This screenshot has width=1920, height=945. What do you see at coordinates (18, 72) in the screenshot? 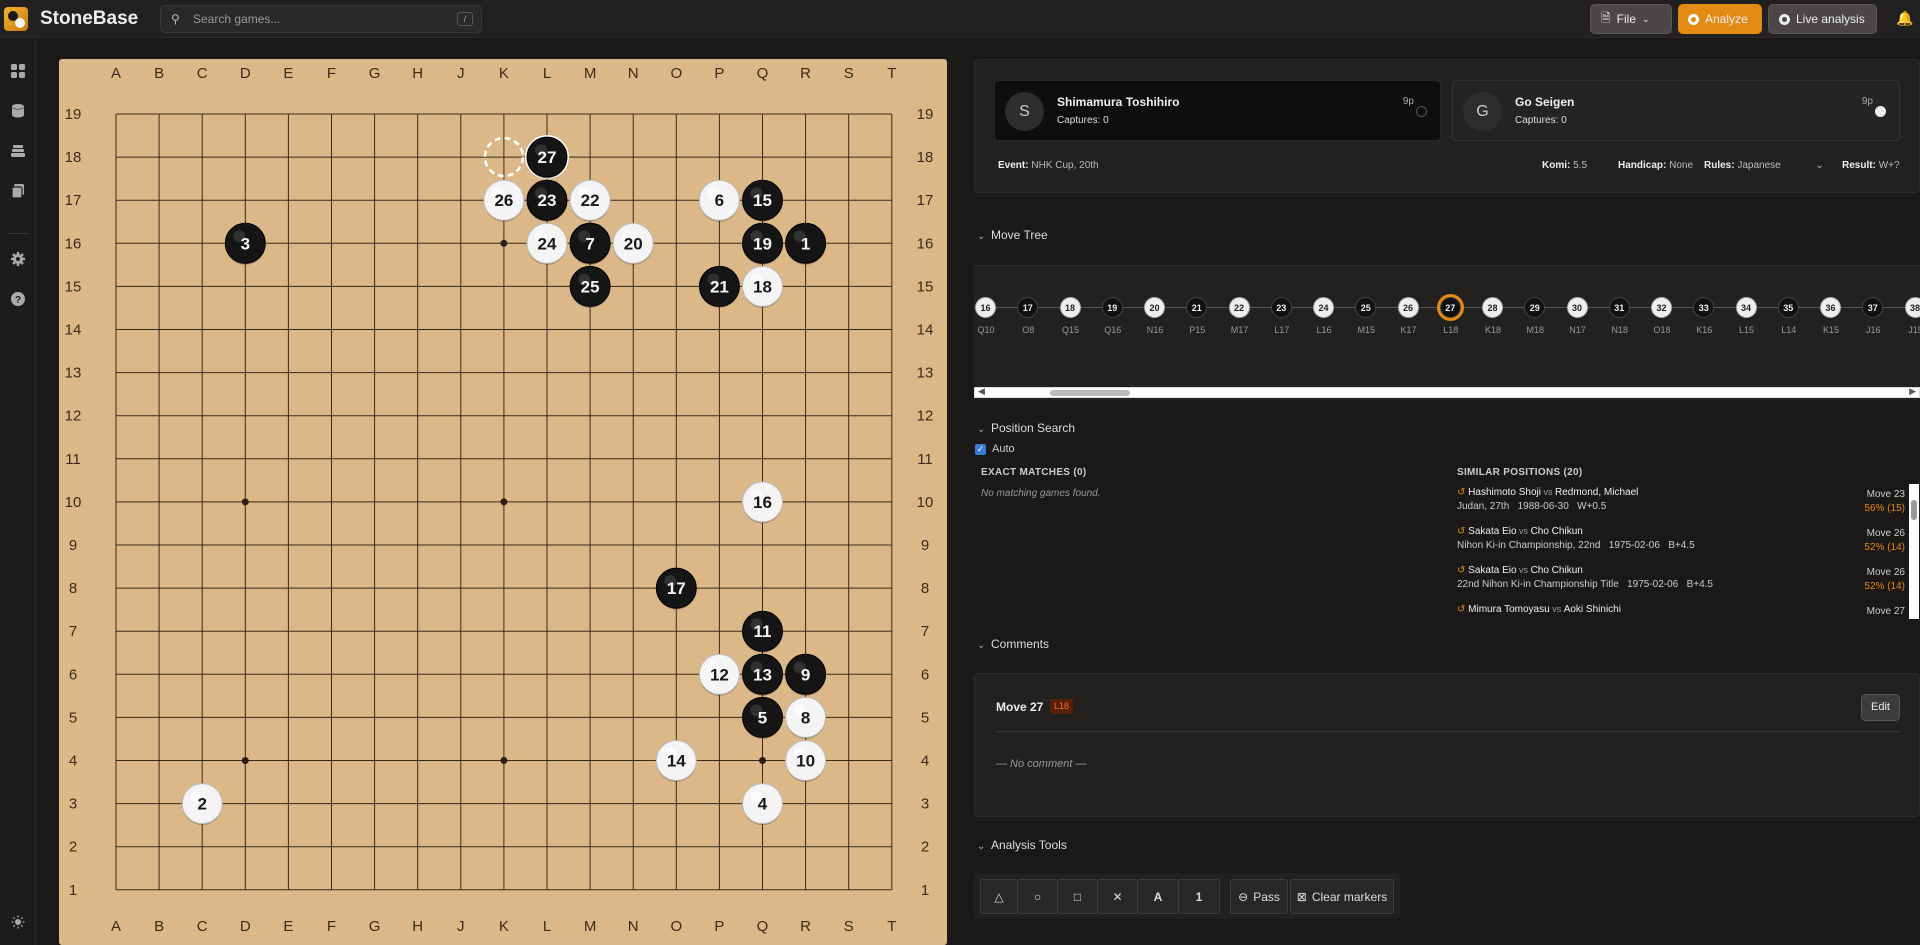
I see `dashboard-icon` at bounding box center [18, 72].